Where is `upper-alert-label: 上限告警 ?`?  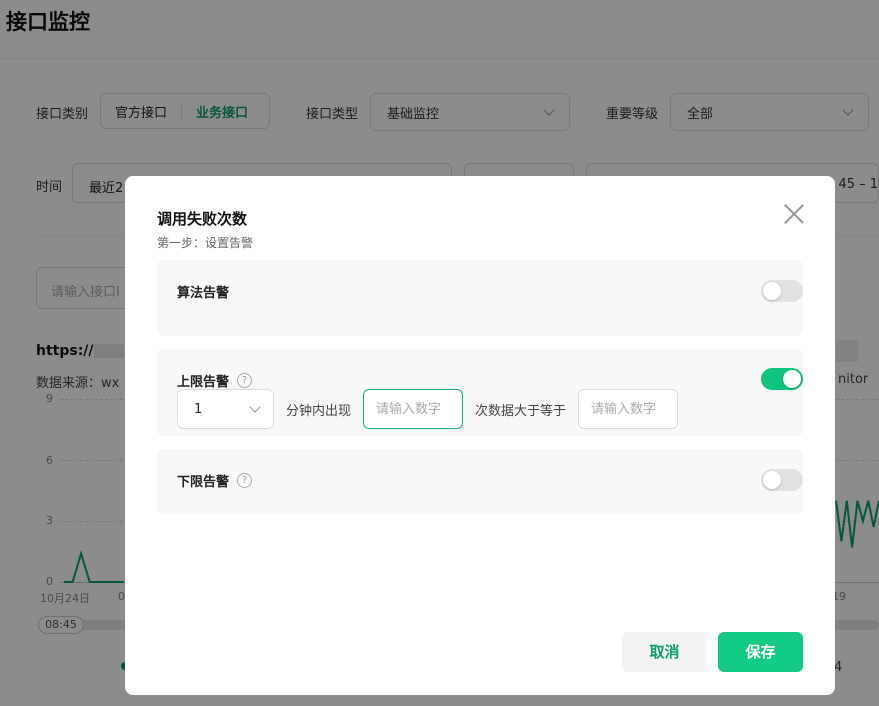 upper-alert-label: 上限告警 ? is located at coordinates (215, 380).